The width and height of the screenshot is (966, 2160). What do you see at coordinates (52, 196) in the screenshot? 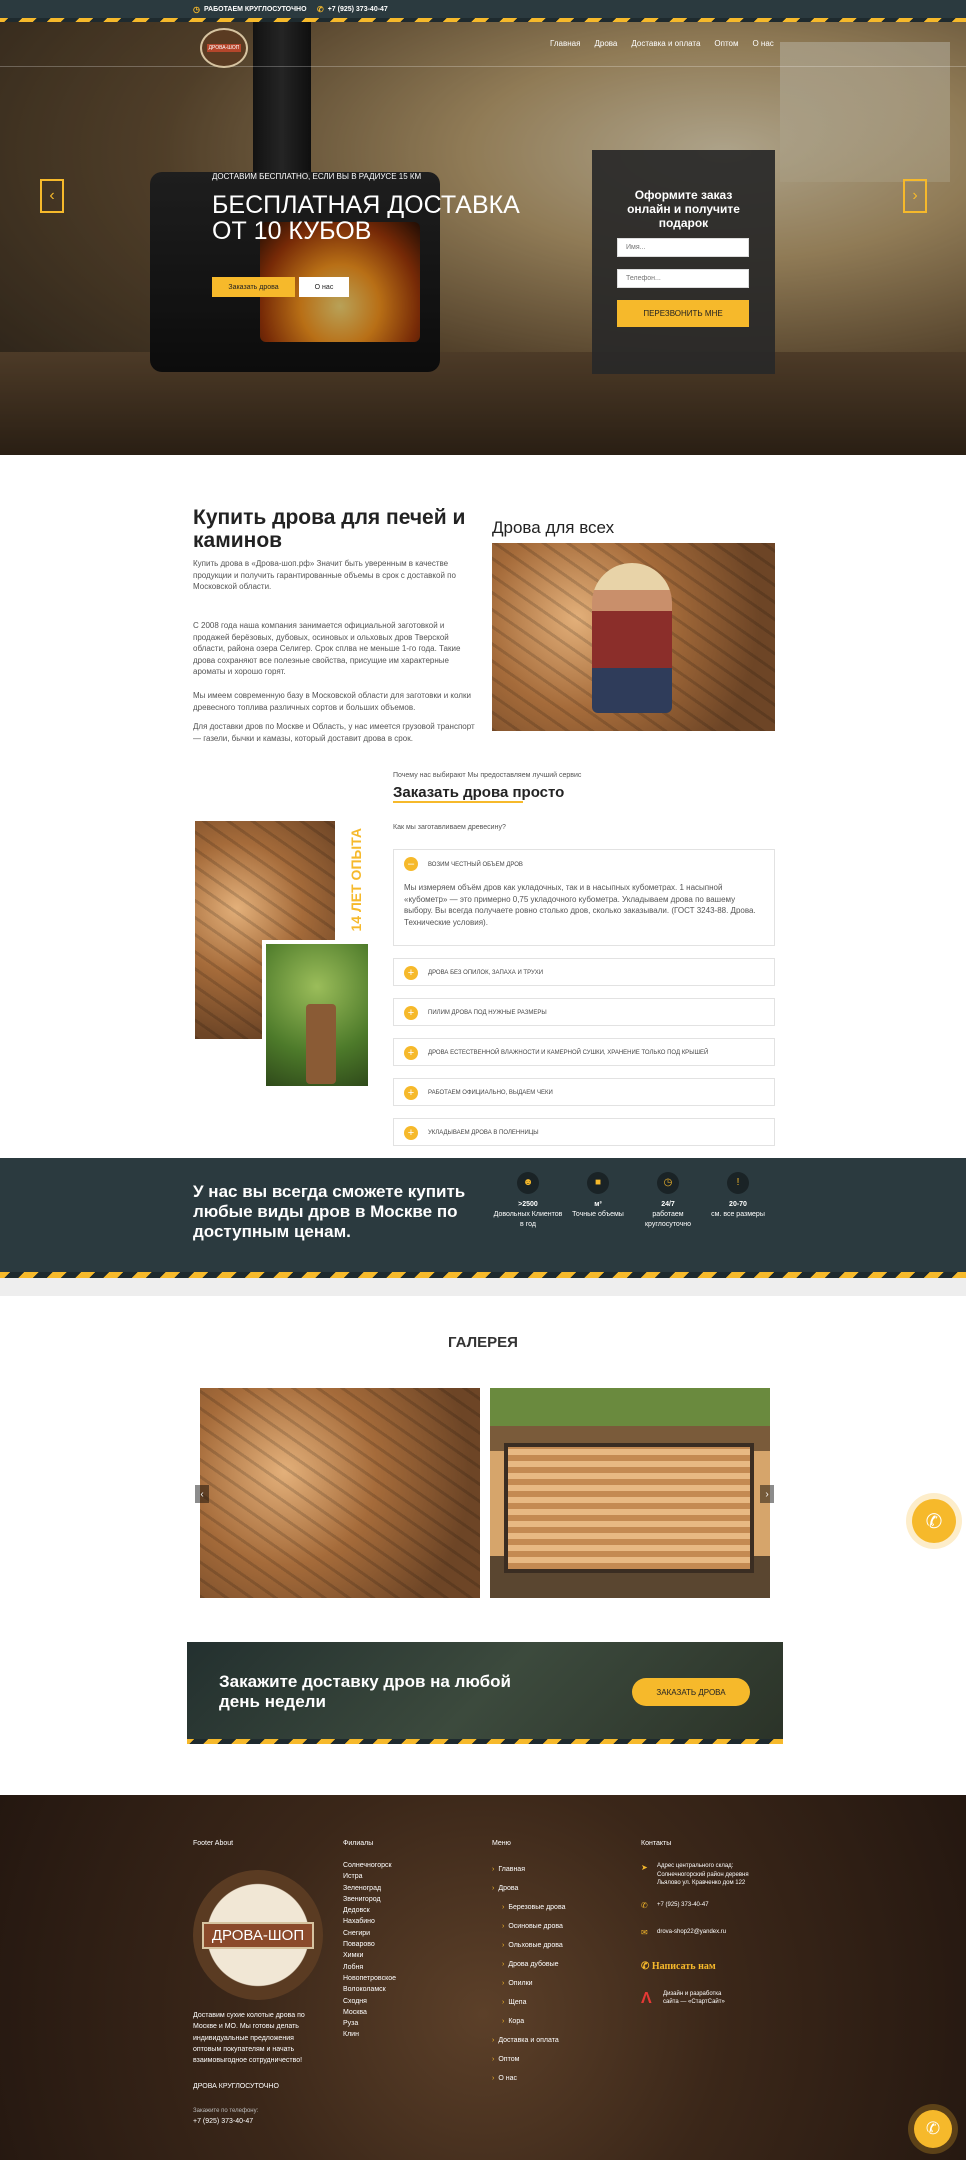
I see `slider-prev-button: ‹` at bounding box center [52, 196].